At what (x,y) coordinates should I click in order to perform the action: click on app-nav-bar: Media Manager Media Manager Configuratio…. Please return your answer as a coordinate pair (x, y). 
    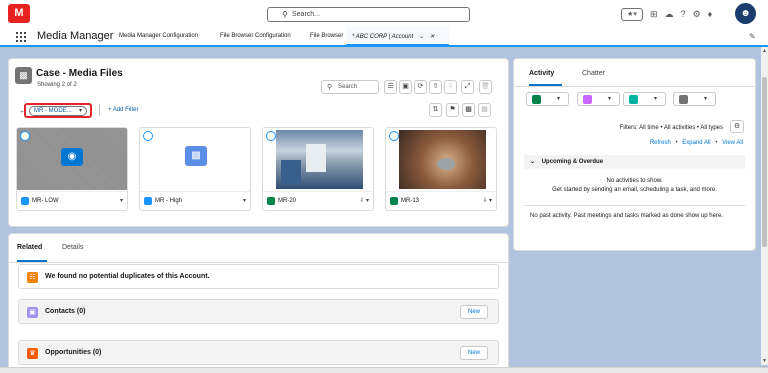
    Looking at the image, I should click on (384, 37).